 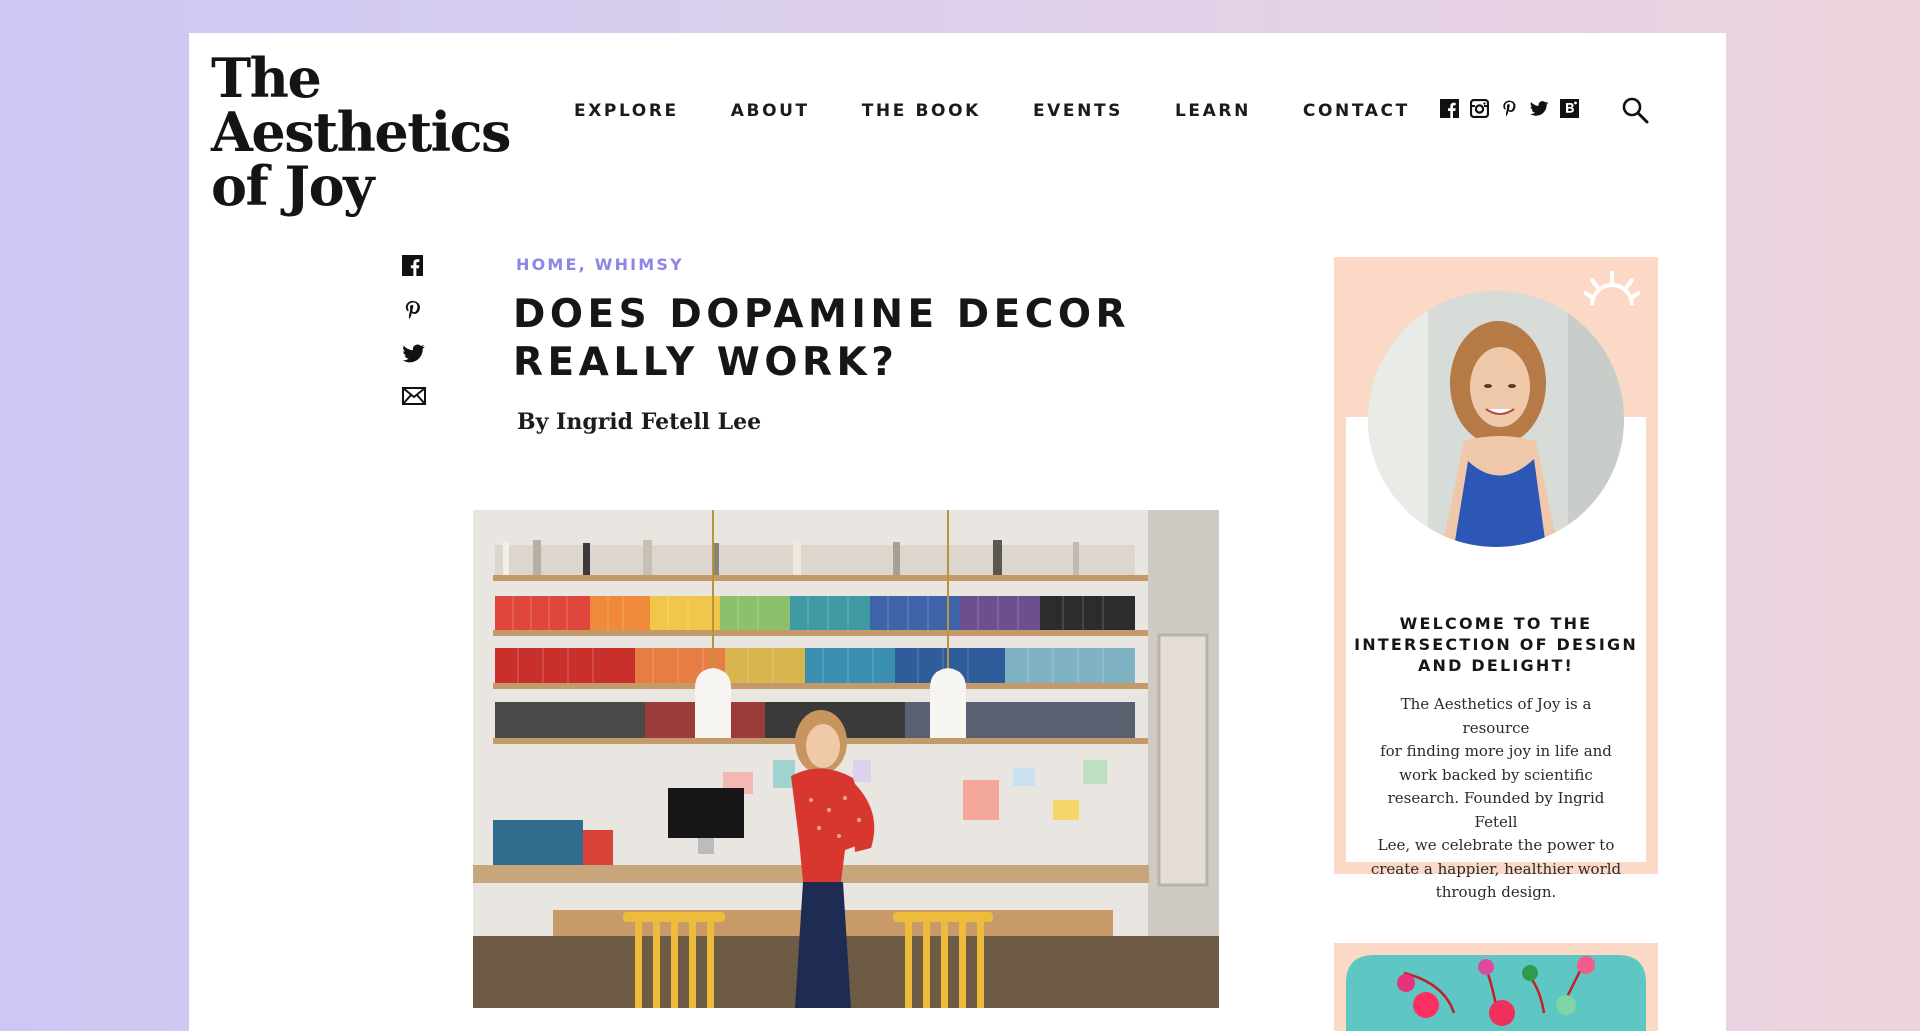 What do you see at coordinates (1078, 111) in the screenshot?
I see `nav-events: EVENTS` at bounding box center [1078, 111].